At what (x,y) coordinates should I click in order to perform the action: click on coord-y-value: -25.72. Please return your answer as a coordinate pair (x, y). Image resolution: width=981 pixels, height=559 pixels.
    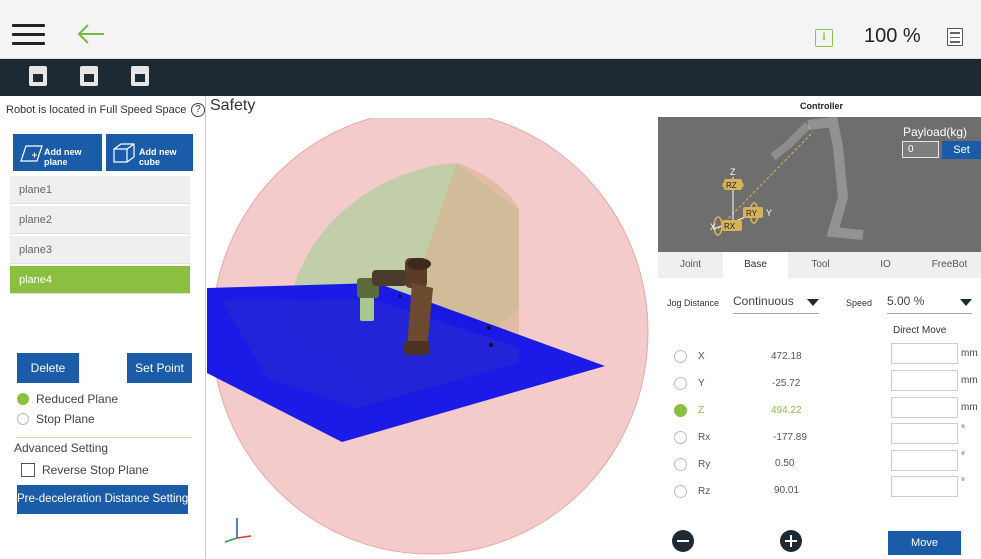
    Looking at the image, I should click on (786, 383).